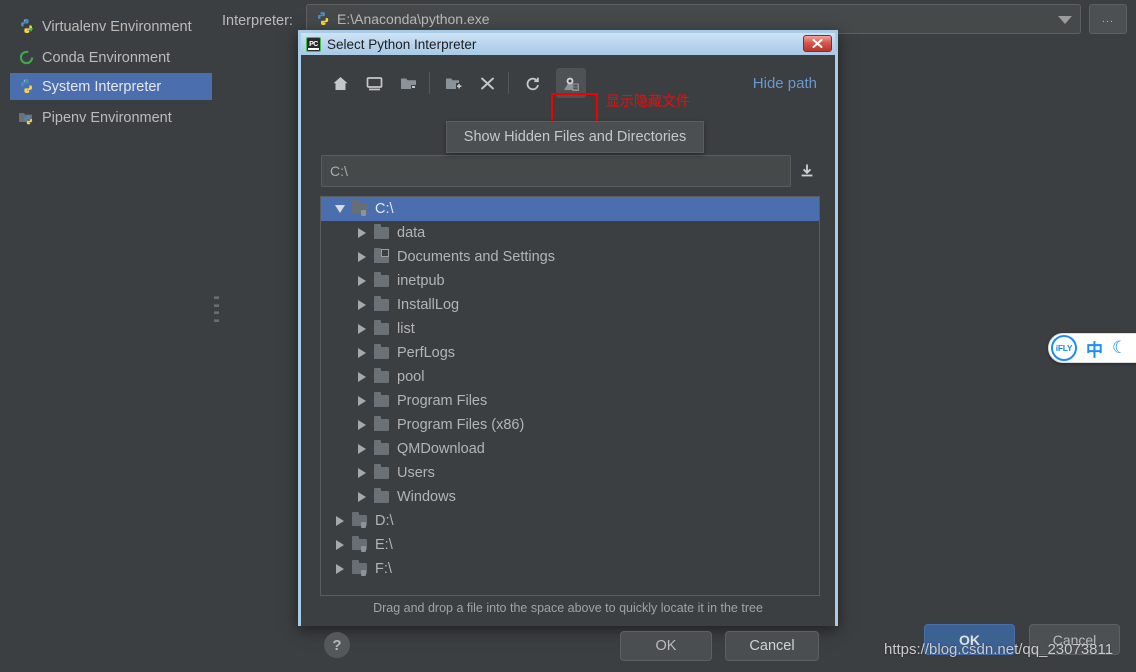 This screenshot has width=1136, height=672. What do you see at coordinates (216, 309) in the screenshot?
I see `panel-splitter-handle` at bounding box center [216, 309].